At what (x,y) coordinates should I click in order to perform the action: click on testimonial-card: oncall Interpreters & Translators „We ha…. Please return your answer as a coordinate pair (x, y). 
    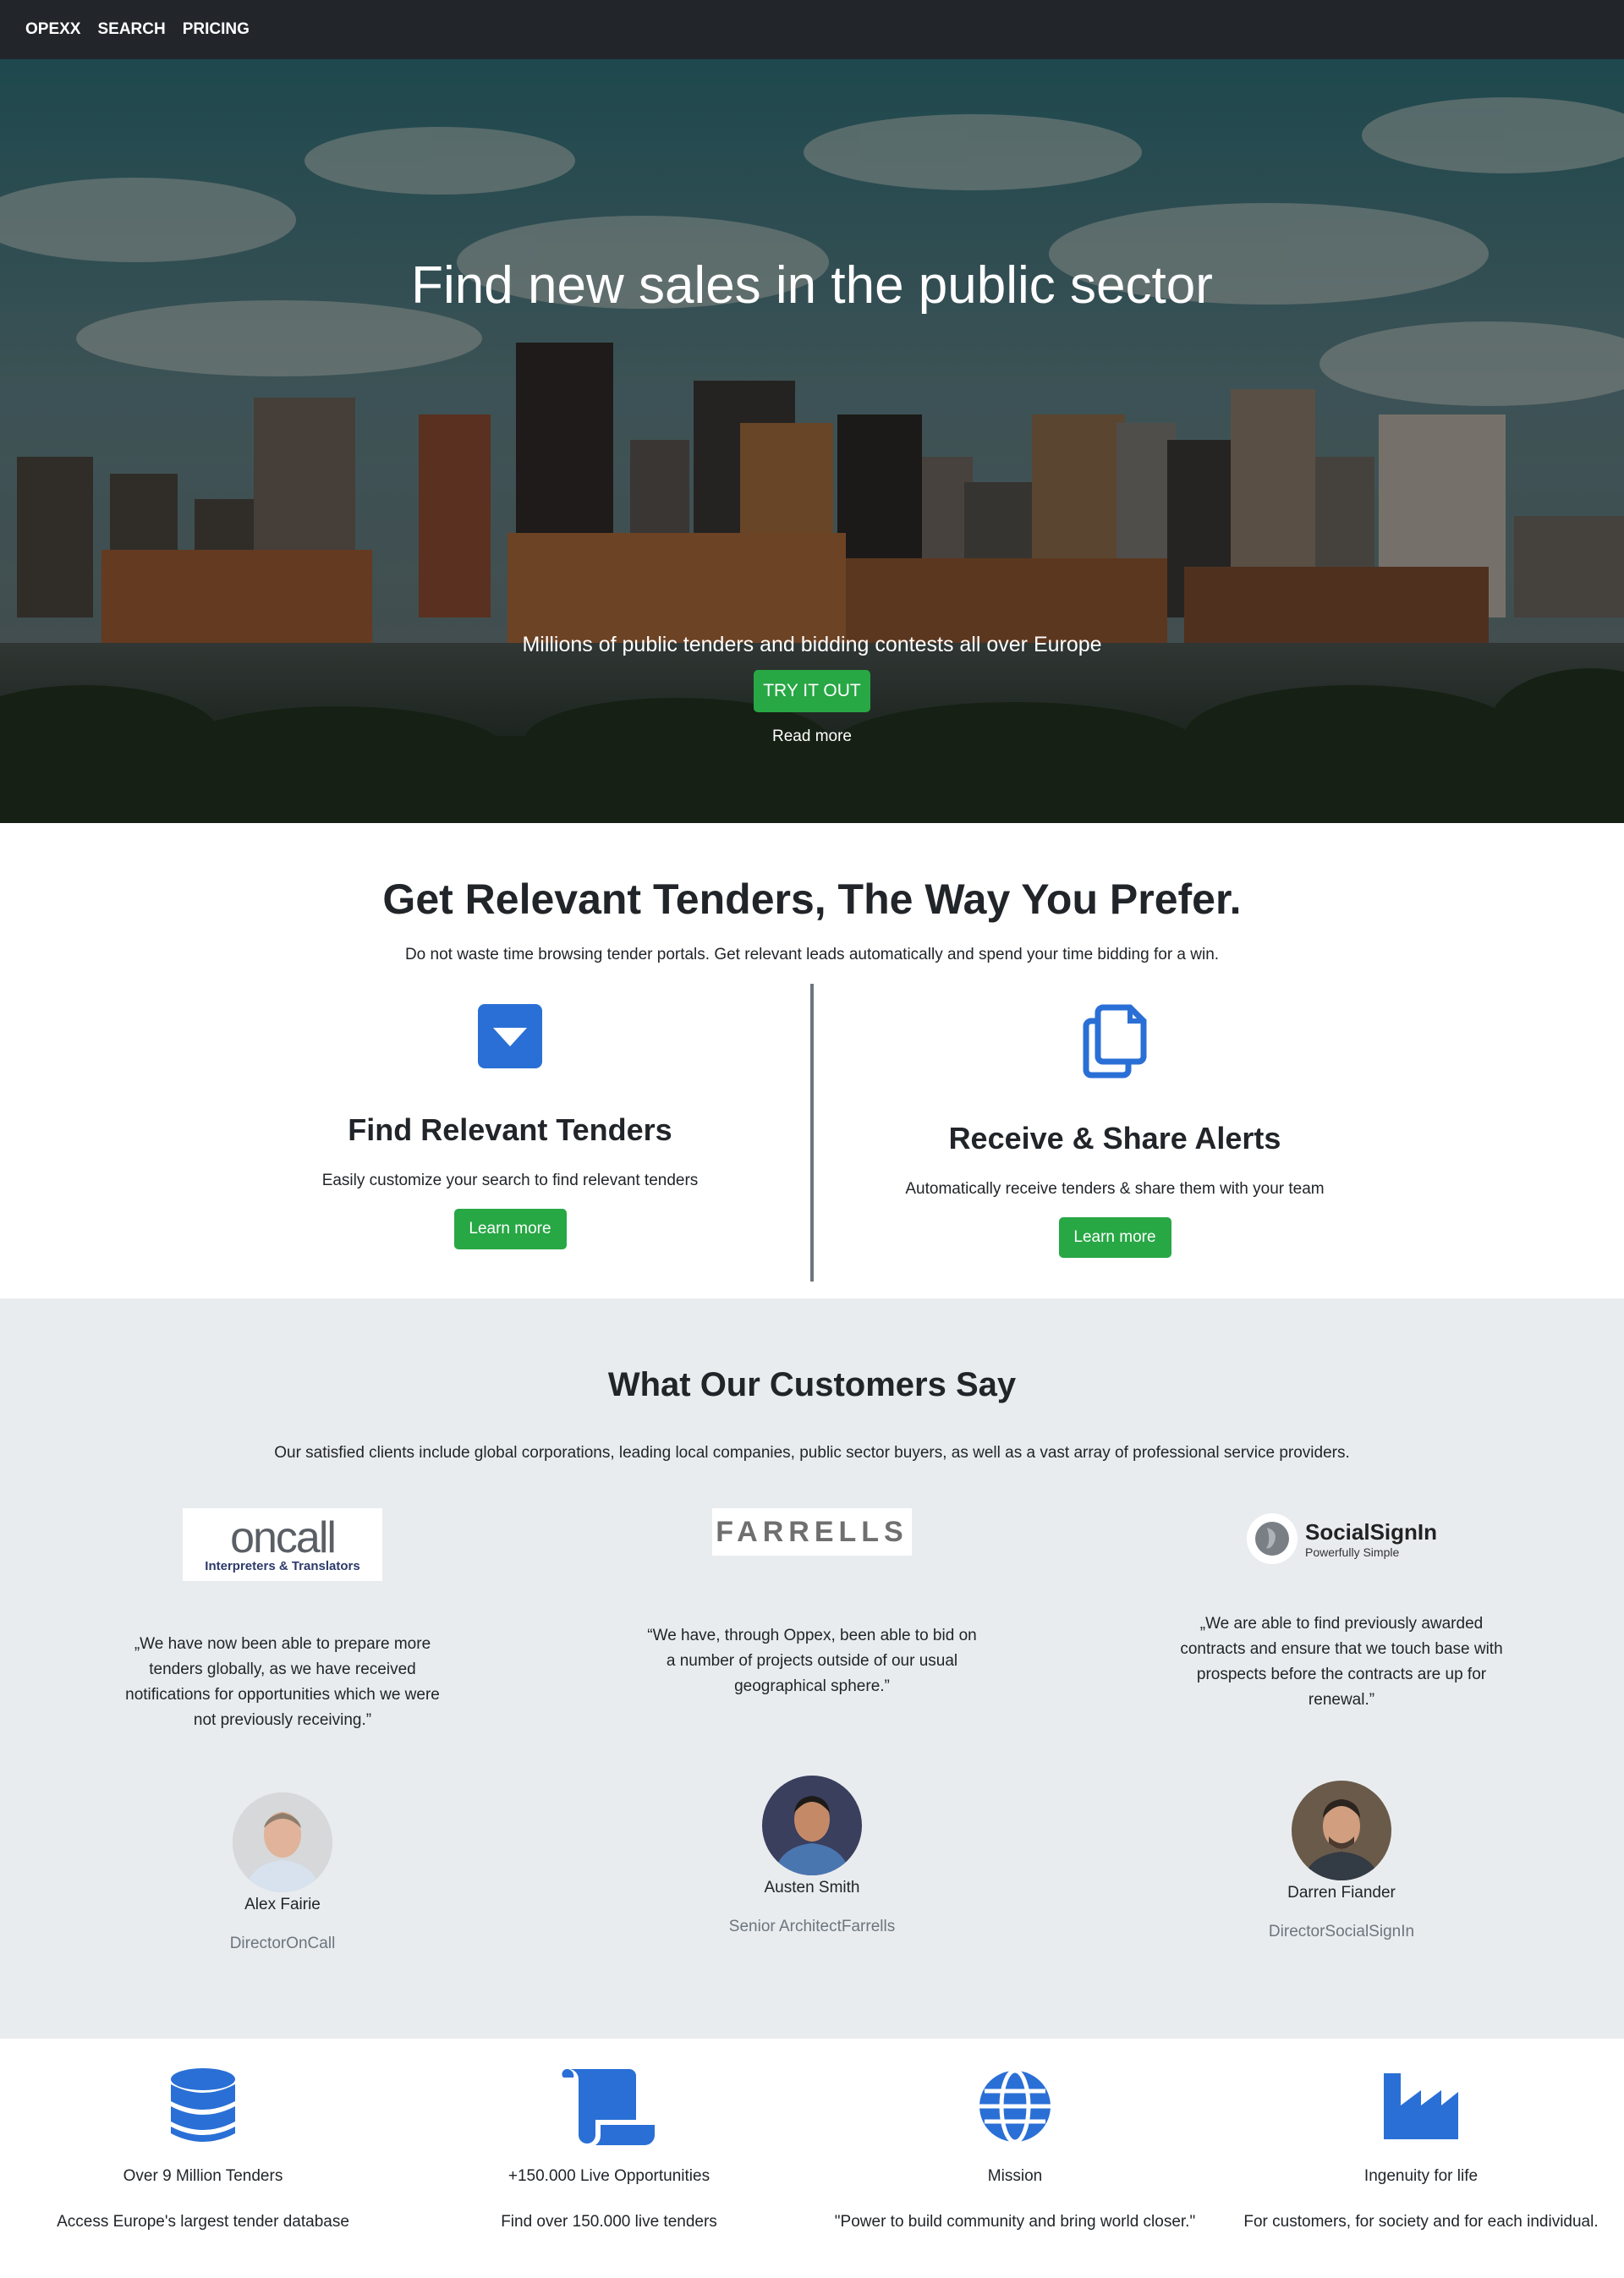
    Looking at the image, I should click on (282, 1730).